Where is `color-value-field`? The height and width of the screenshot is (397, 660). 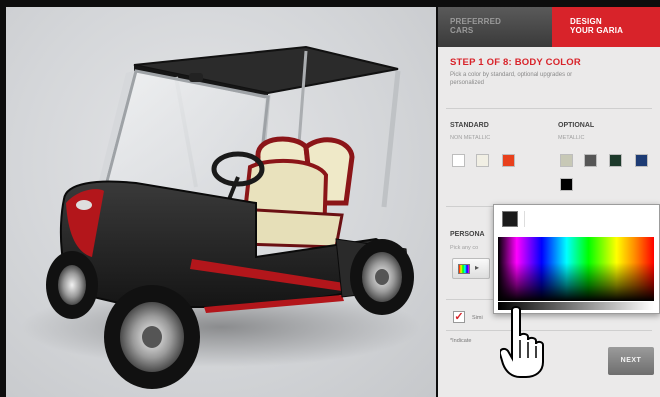
color-value-field is located at coordinates (589, 219).